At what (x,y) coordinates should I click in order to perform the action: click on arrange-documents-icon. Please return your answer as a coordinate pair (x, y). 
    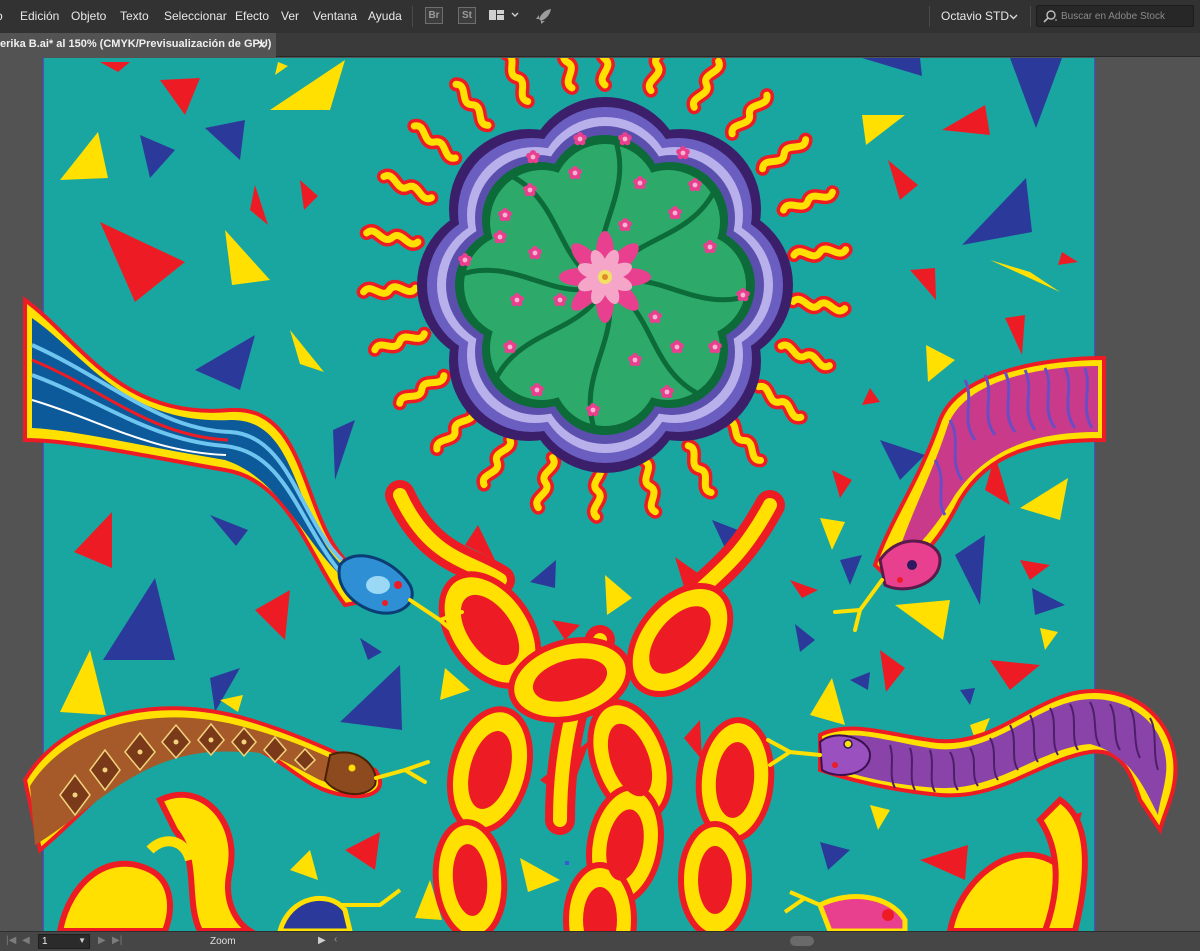
    Looking at the image, I should click on (504, 16).